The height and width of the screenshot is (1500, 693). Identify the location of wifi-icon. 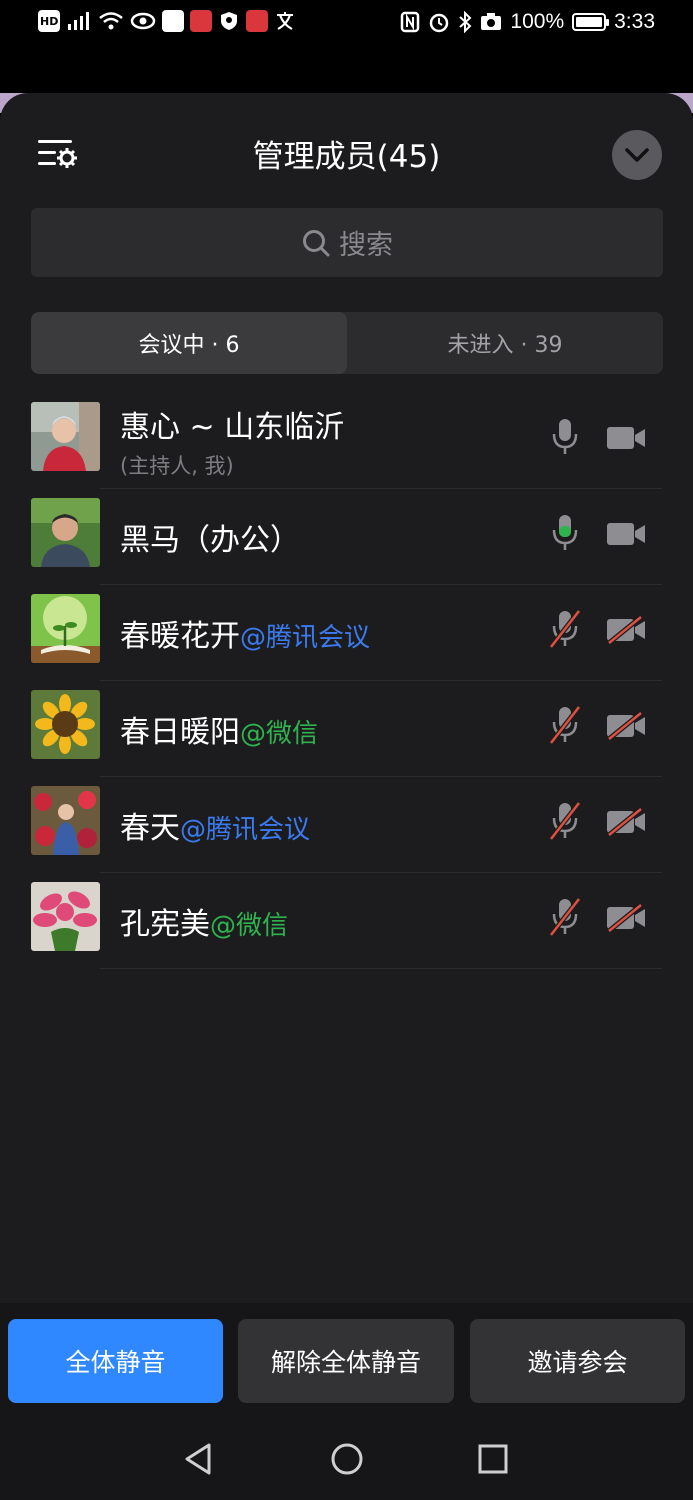
(111, 21).